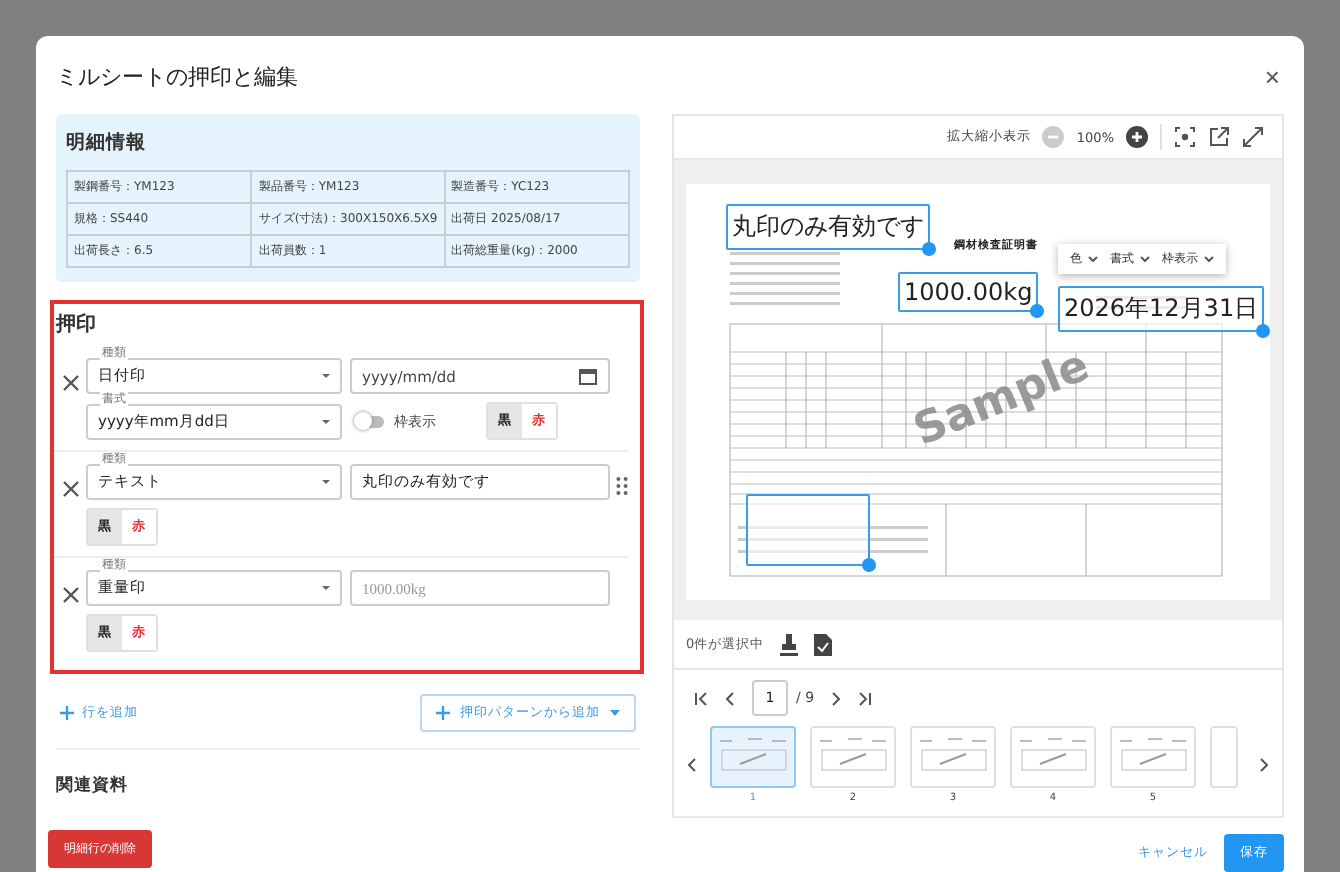  I want to click on external-link-icon, so click(1219, 137).